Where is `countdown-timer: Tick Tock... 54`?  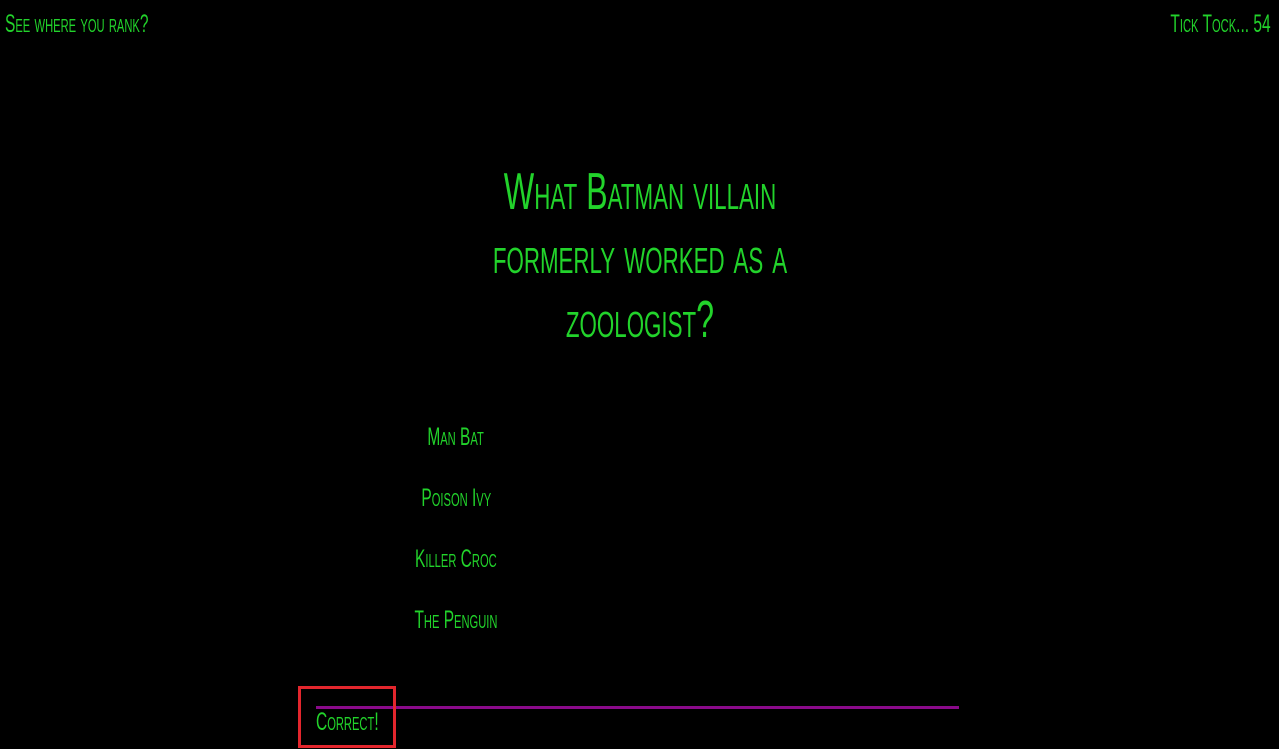
countdown-timer: Tick Tock... 54 is located at coordinates (1220, 24).